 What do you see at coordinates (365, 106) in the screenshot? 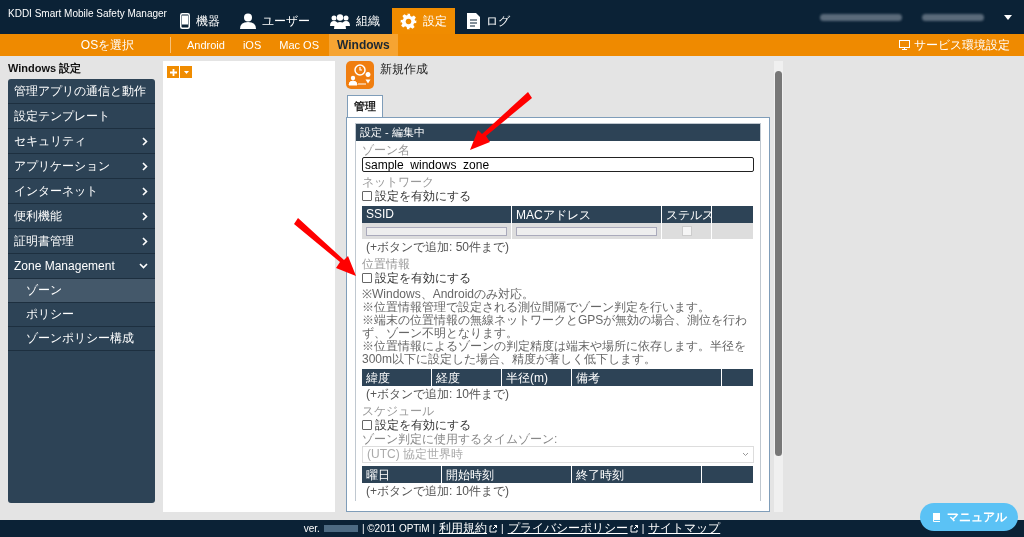
I see `content-tab: 管理` at bounding box center [365, 106].